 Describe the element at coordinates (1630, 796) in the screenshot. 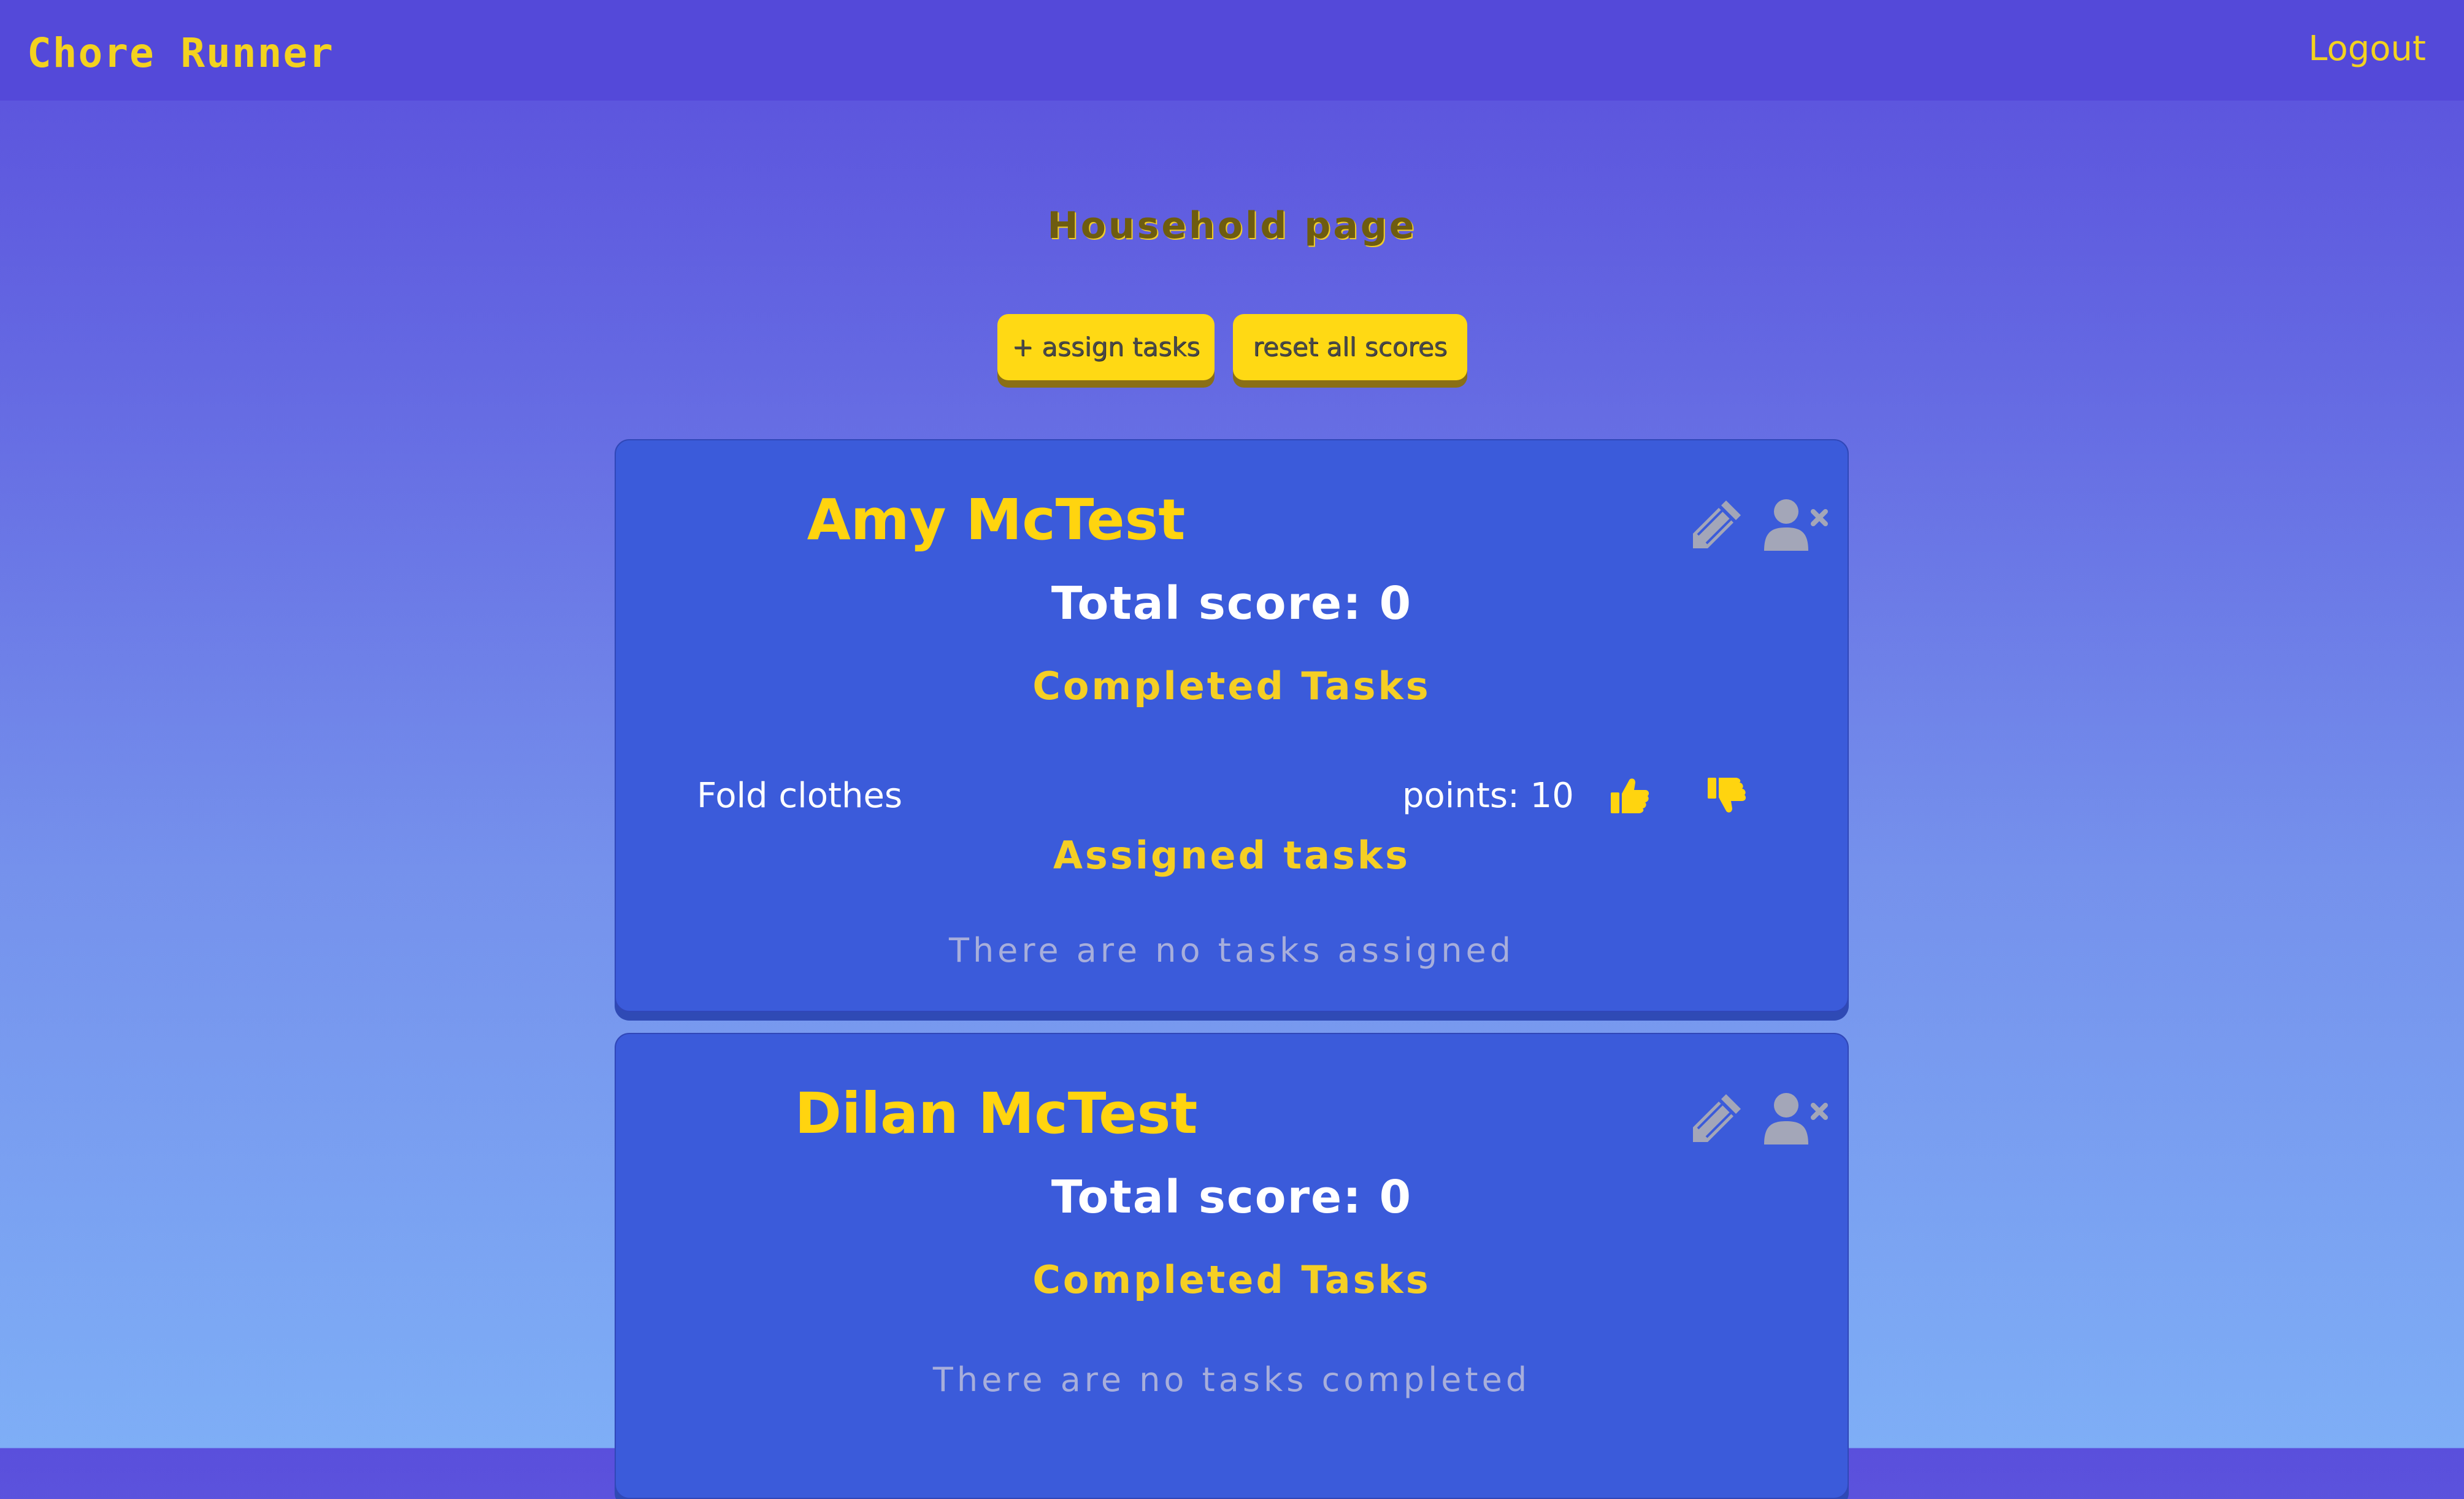

I see `thumbs-up-icon` at that location.